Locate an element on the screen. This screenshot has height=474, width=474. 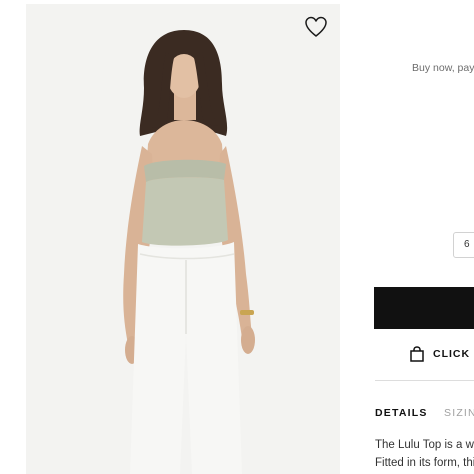
description-line: Fitted in its form, this is located at coordinates (424, 463).